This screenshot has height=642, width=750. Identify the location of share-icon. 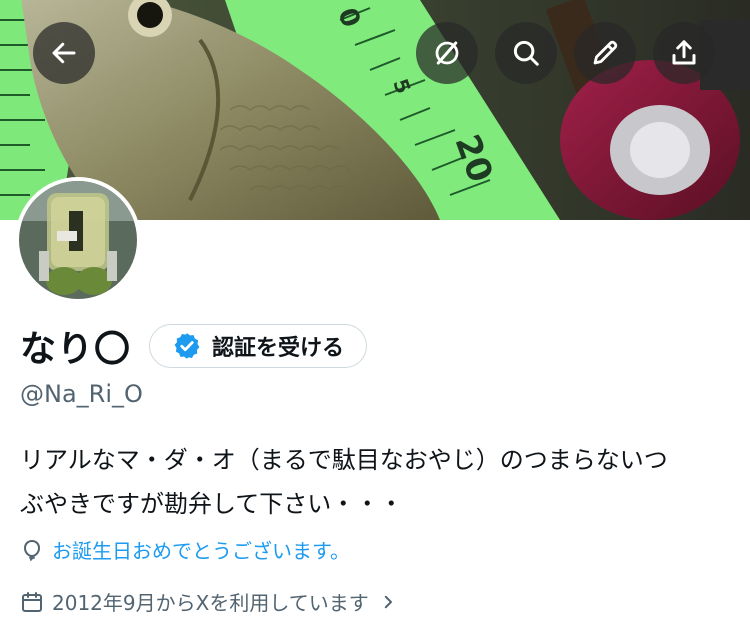
(684, 52).